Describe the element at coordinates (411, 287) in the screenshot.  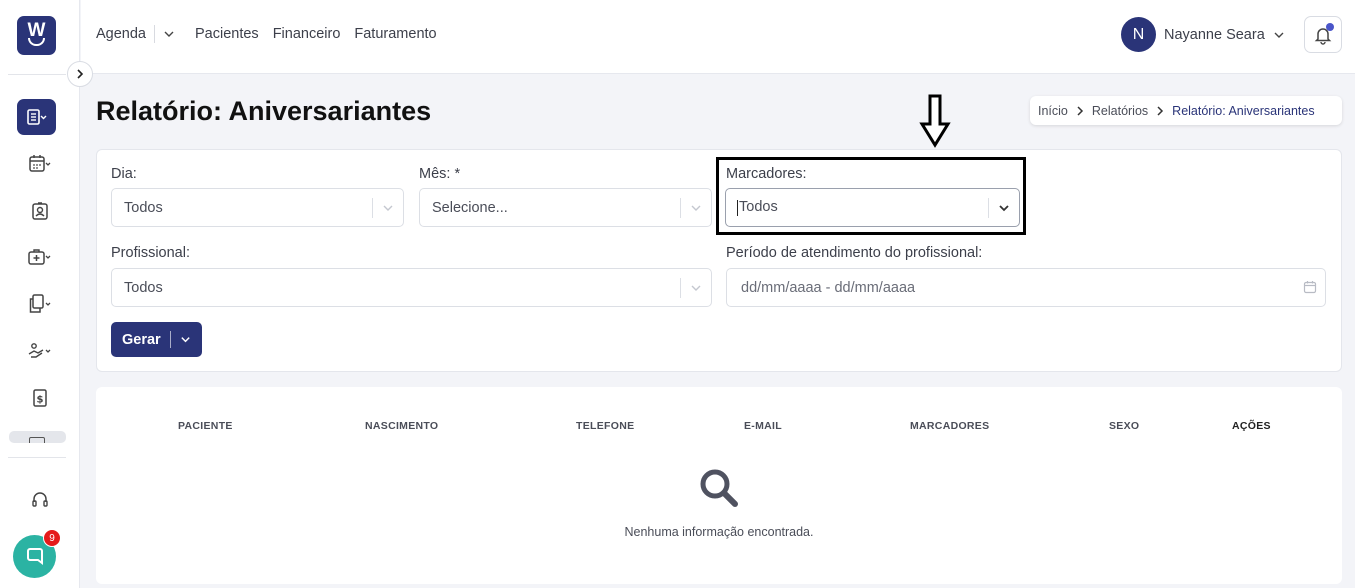
I see `profissional-select: Todos` at that location.